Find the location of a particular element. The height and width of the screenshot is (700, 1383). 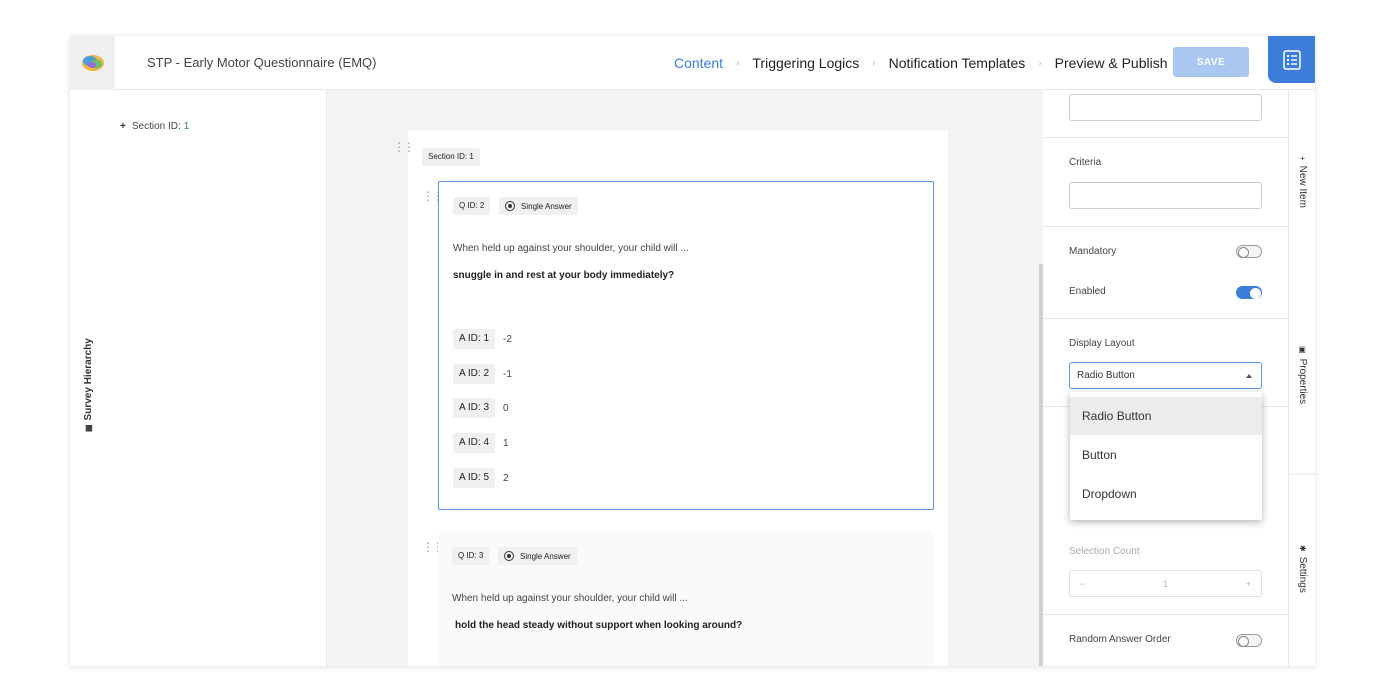

tab-settings-label-wrap: ✱ Settings is located at coordinates (1302, 569).